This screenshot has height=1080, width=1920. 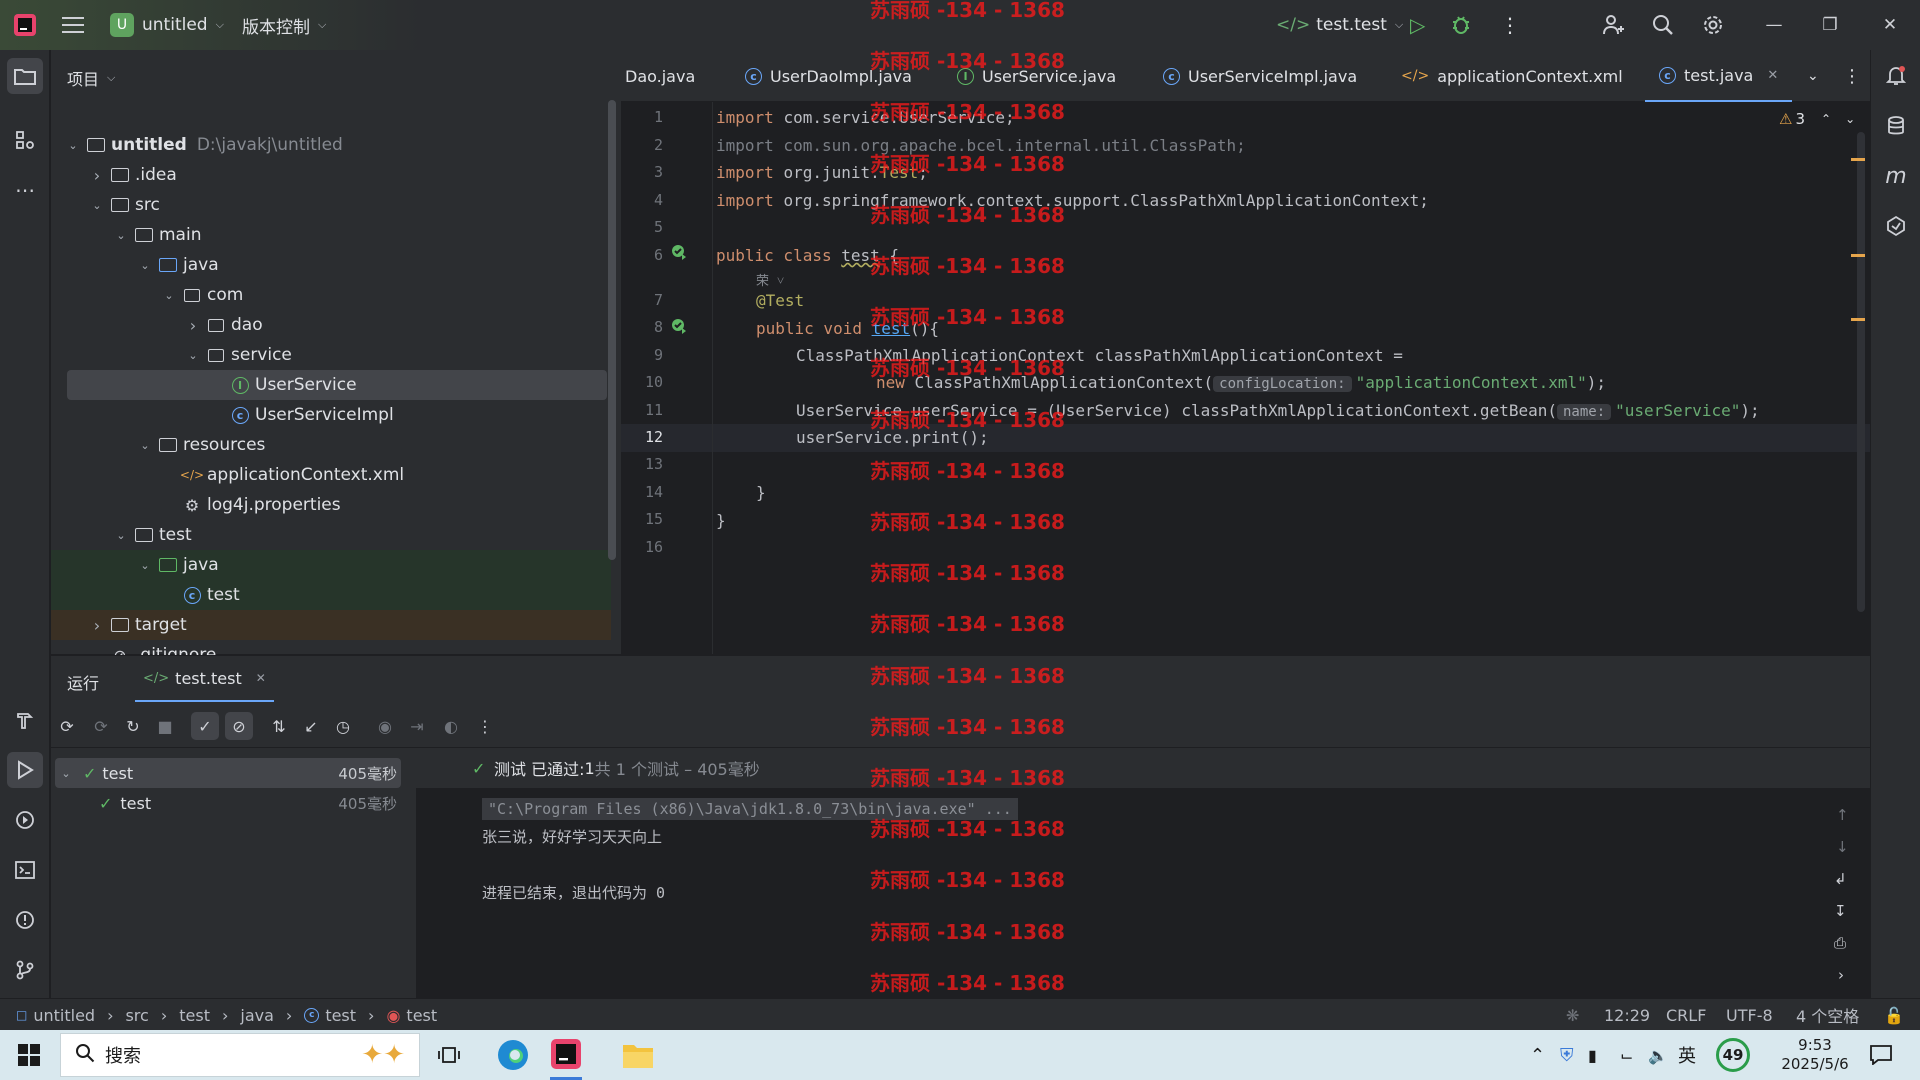 What do you see at coordinates (91, 78) in the screenshot?
I see `project-panel-header: 项目 ⌵` at bounding box center [91, 78].